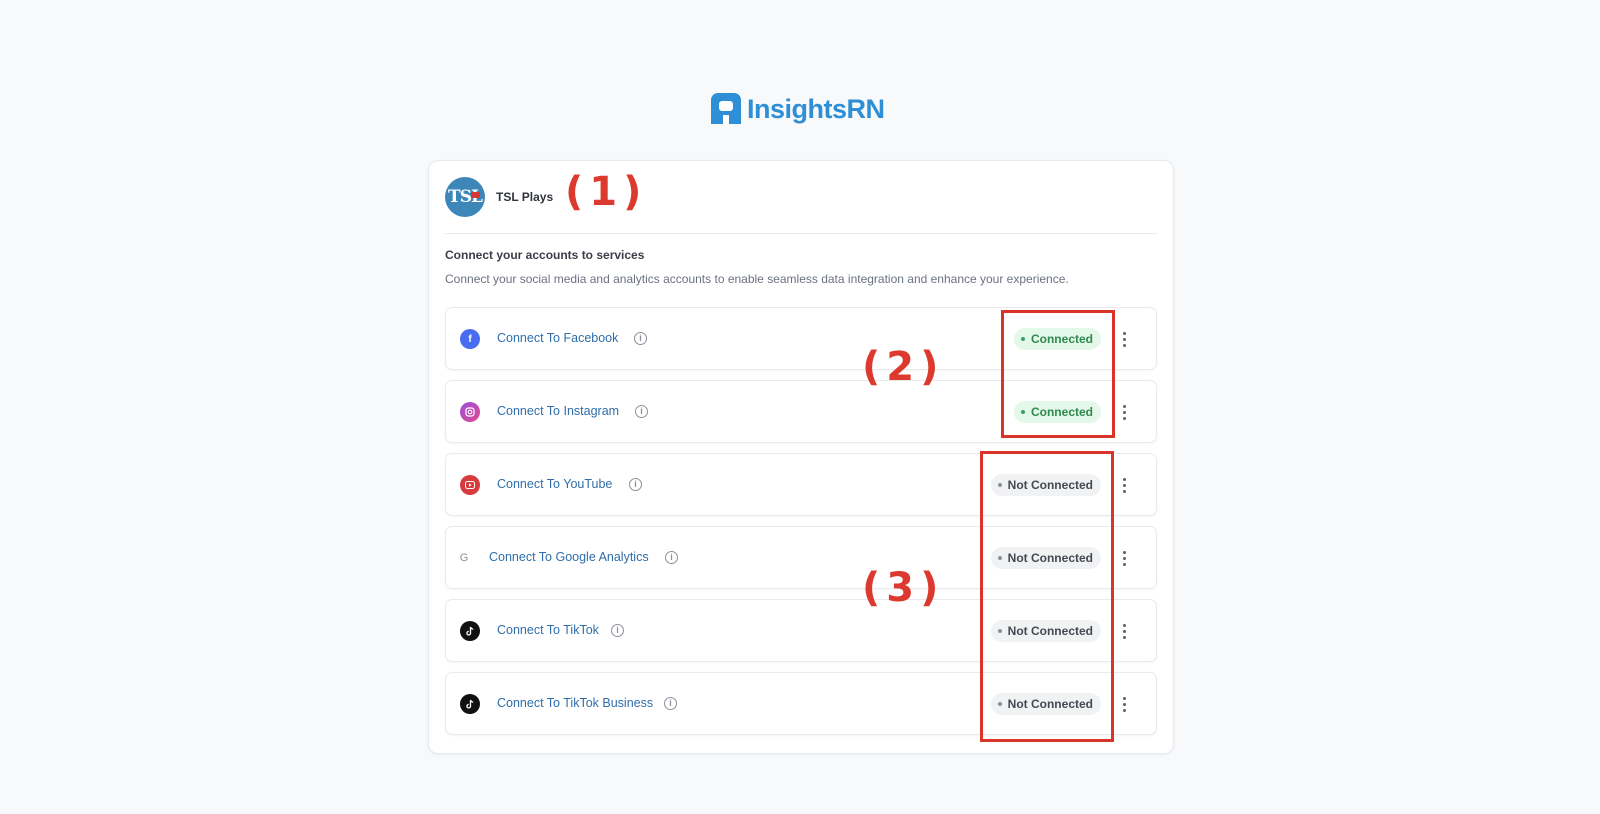 This screenshot has height=814, width=1600. Describe the element at coordinates (606, 192) in the screenshot. I see `annotation-marker-1: (1)` at that location.